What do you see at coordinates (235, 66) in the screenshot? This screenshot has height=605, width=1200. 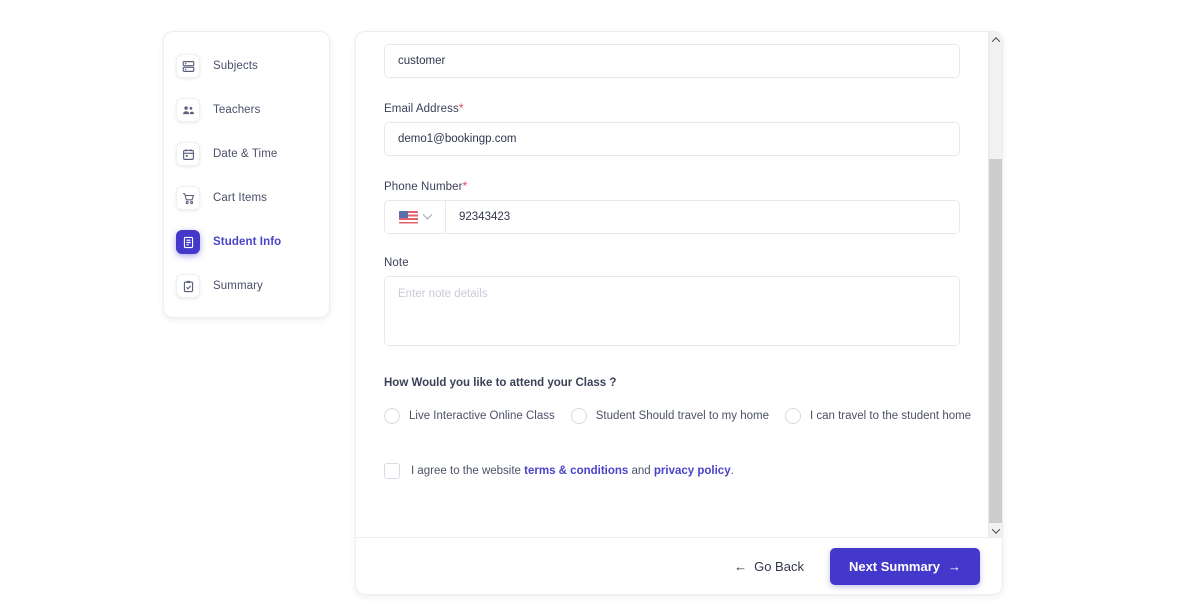 I see `sidebar-item-label: Subjects` at bounding box center [235, 66].